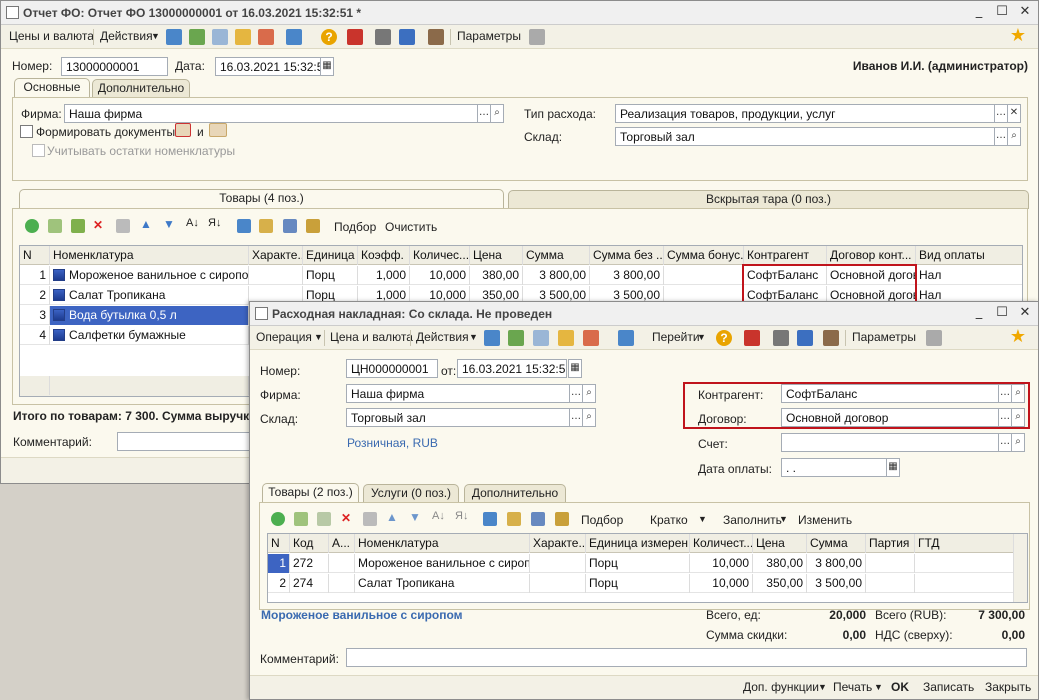  Describe the element at coordinates (965, 543) in the screenshot. I see `col-gtd: ГТД` at that location.